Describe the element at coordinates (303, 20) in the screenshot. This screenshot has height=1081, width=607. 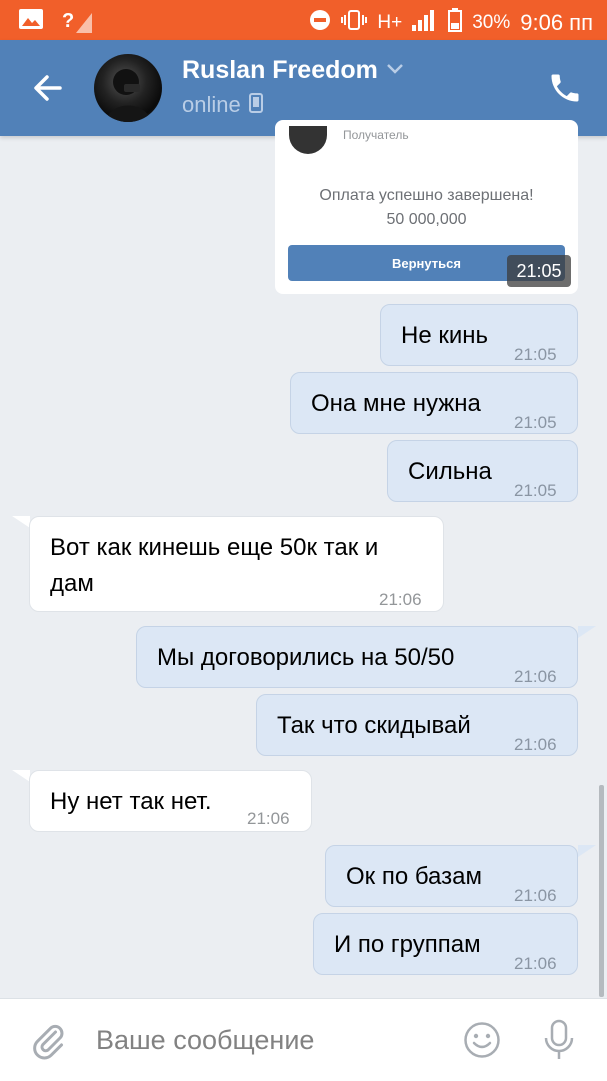
I see `status-bar: ? H+ 30% 9:06 пп` at that location.